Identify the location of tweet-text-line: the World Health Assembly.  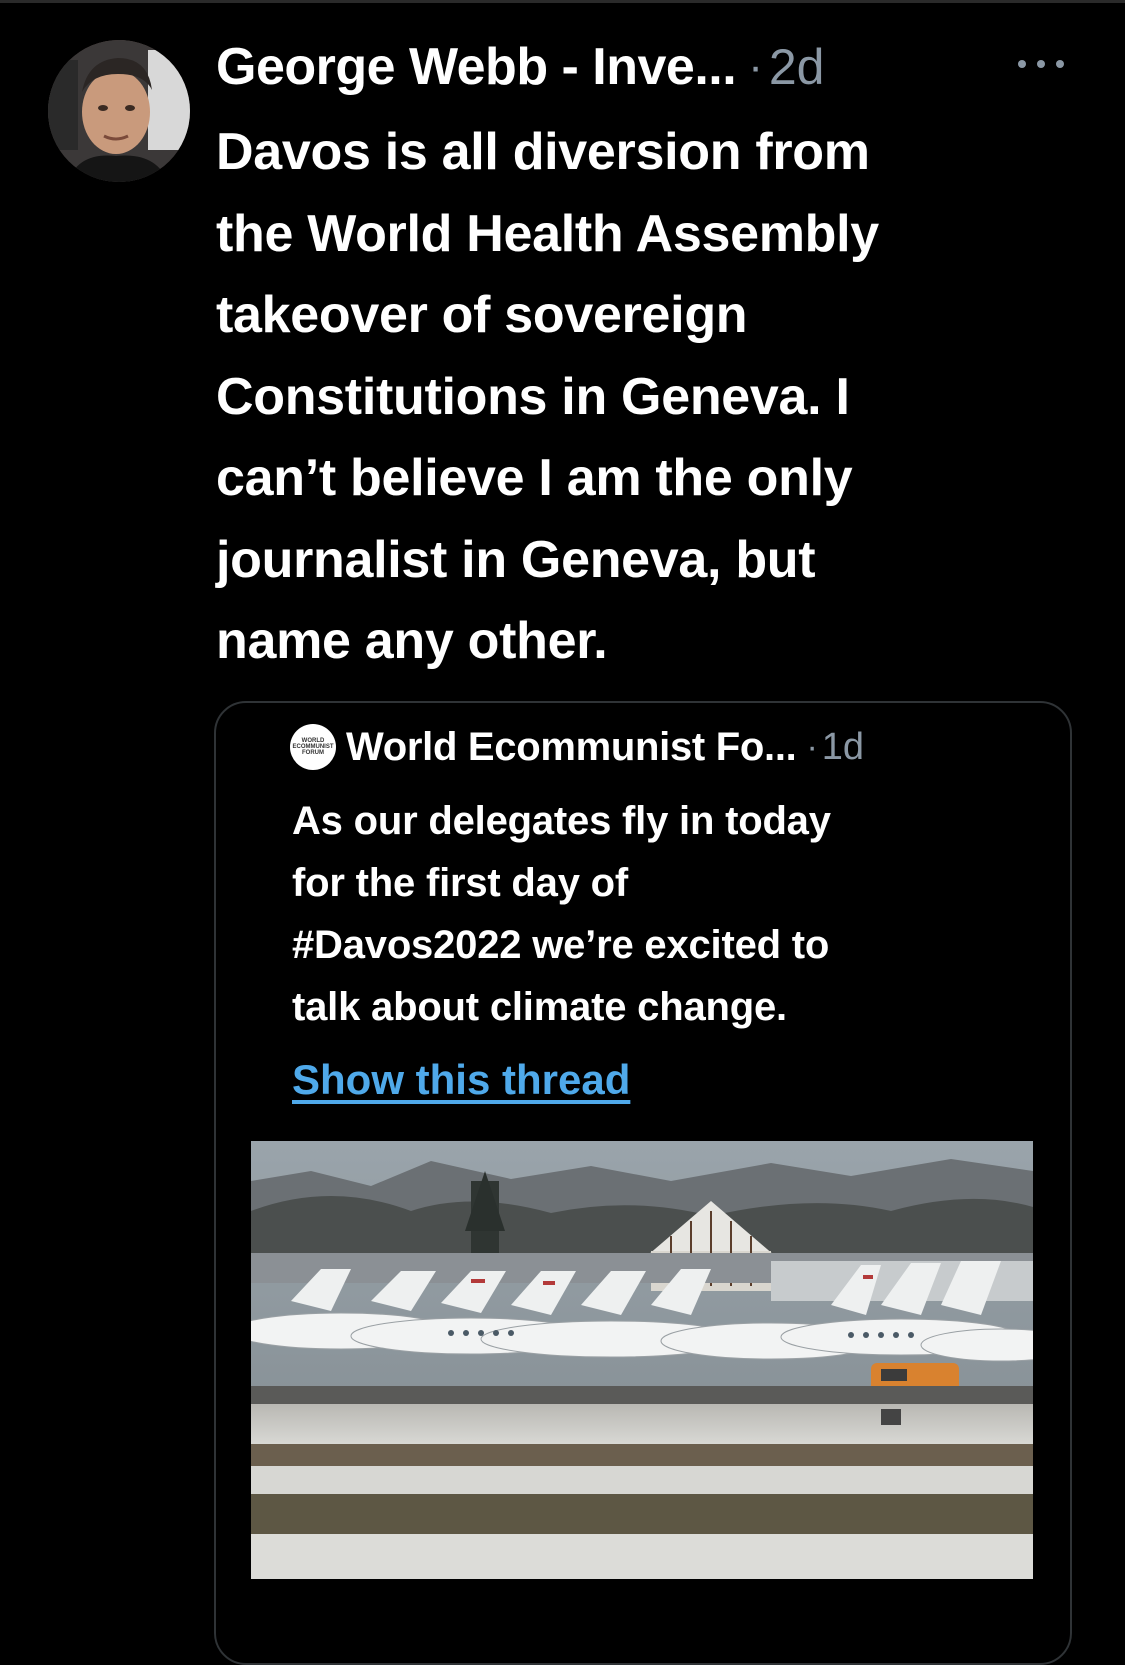
(547, 233).